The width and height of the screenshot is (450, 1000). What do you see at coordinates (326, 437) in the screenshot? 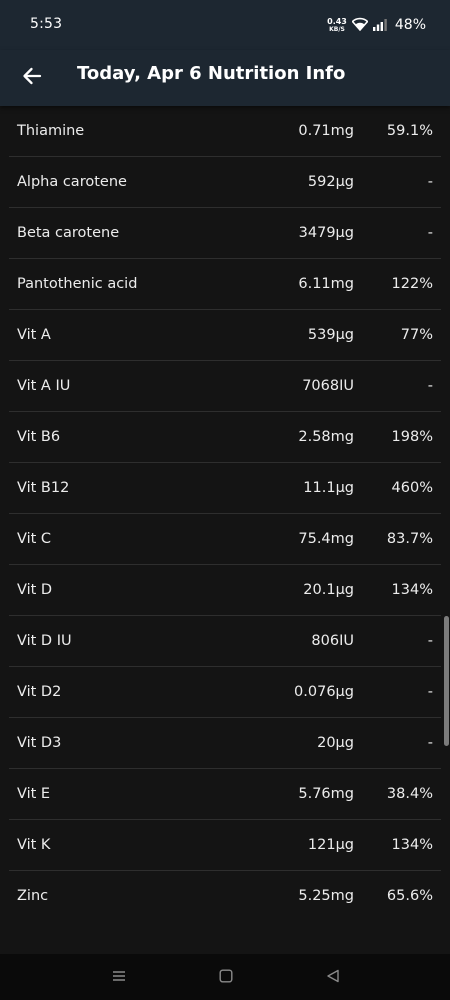
I see `nutrient-amount: 2.58mg` at bounding box center [326, 437].